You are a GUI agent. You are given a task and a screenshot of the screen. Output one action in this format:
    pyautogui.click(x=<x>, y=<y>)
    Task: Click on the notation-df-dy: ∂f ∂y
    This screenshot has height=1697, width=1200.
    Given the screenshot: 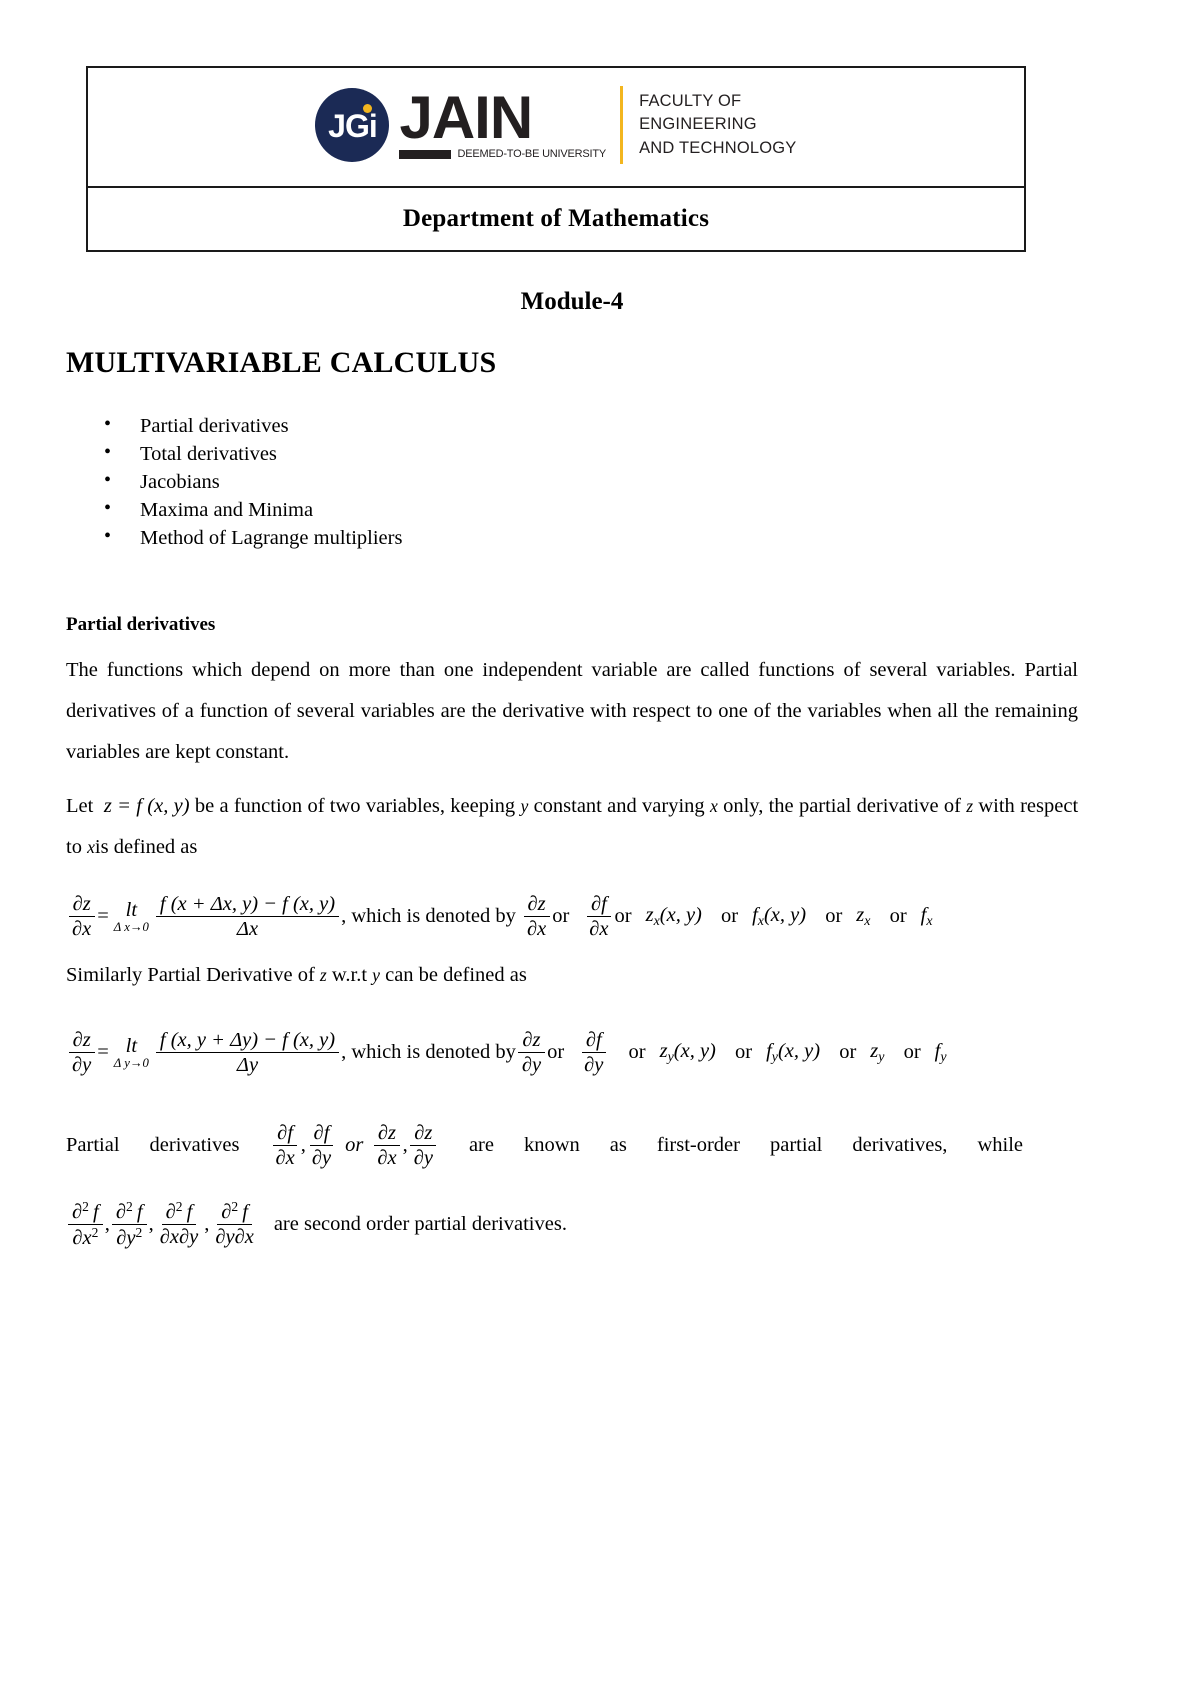 What is the action you would take?
    pyautogui.click(x=593, y=1052)
    